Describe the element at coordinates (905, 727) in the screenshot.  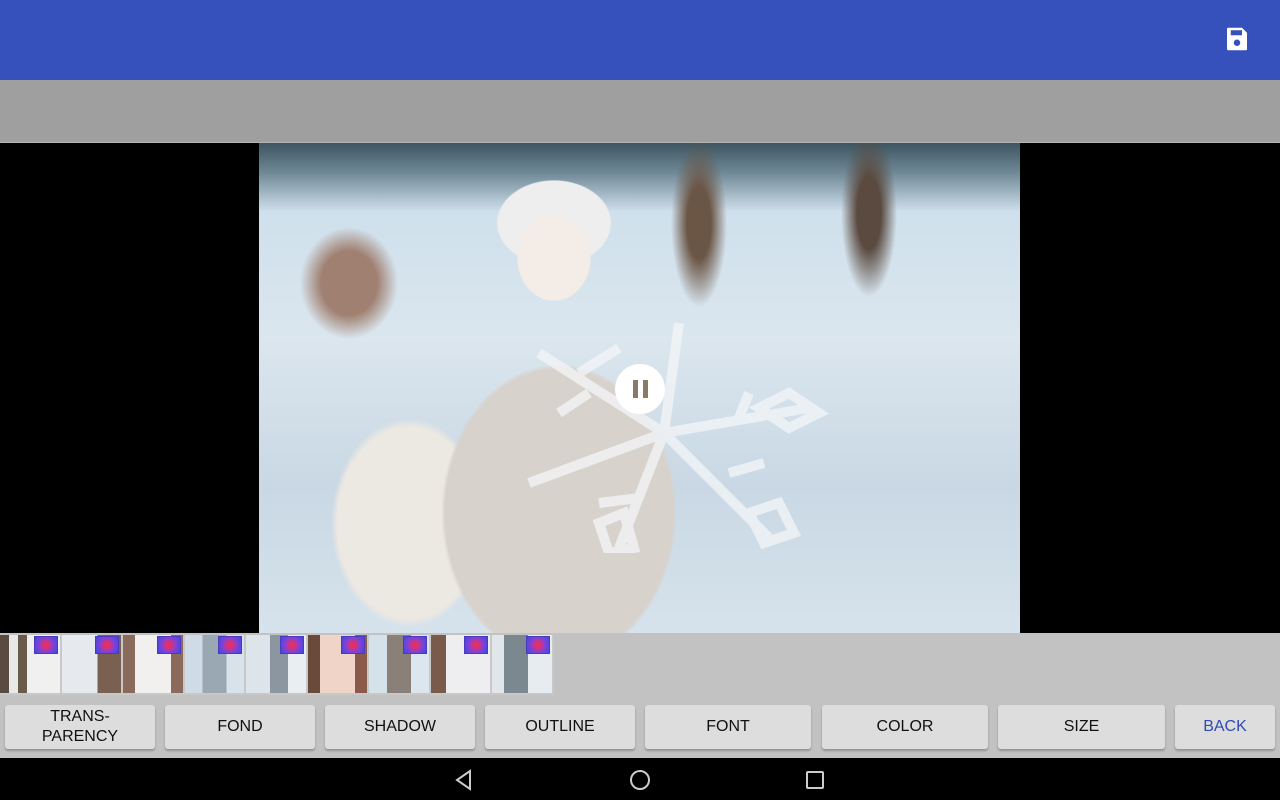
I see `color-button: COLOR` at that location.